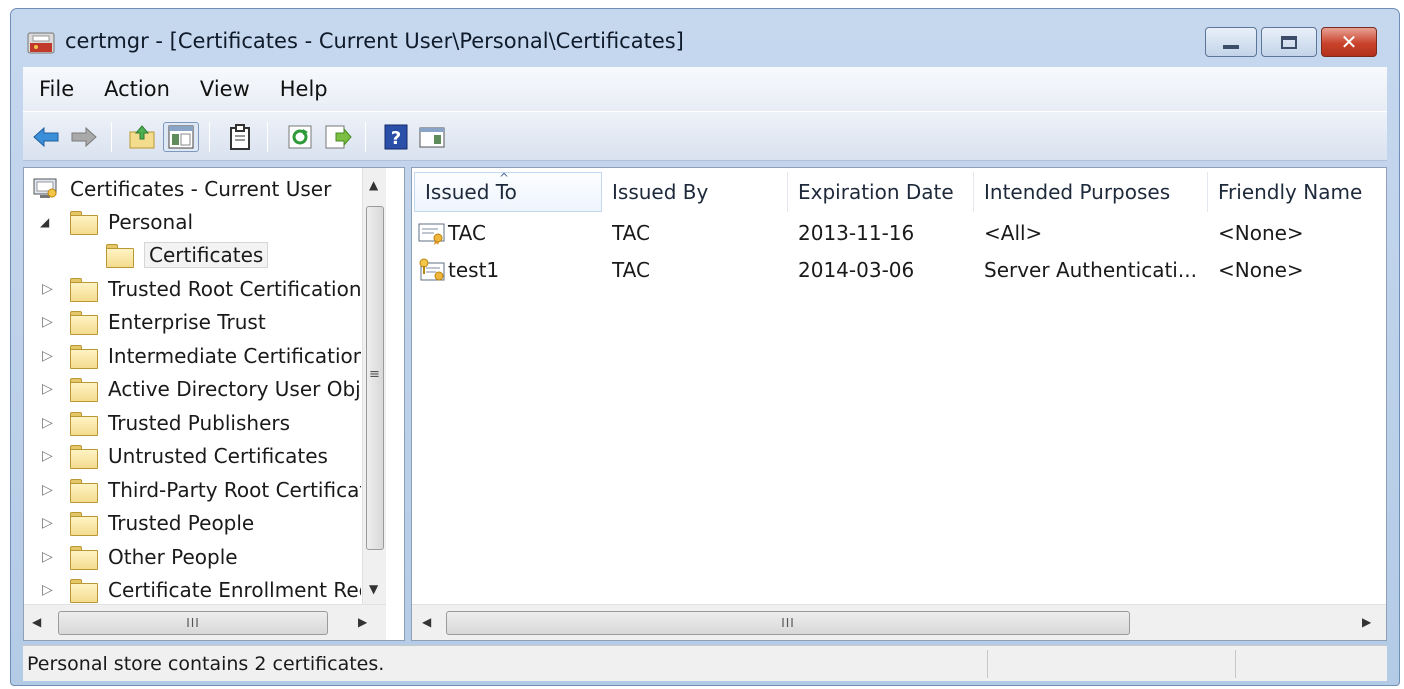 The width and height of the screenshot is (1404, 689). I want to click on computer-certificates-icon, so click(45, 188).